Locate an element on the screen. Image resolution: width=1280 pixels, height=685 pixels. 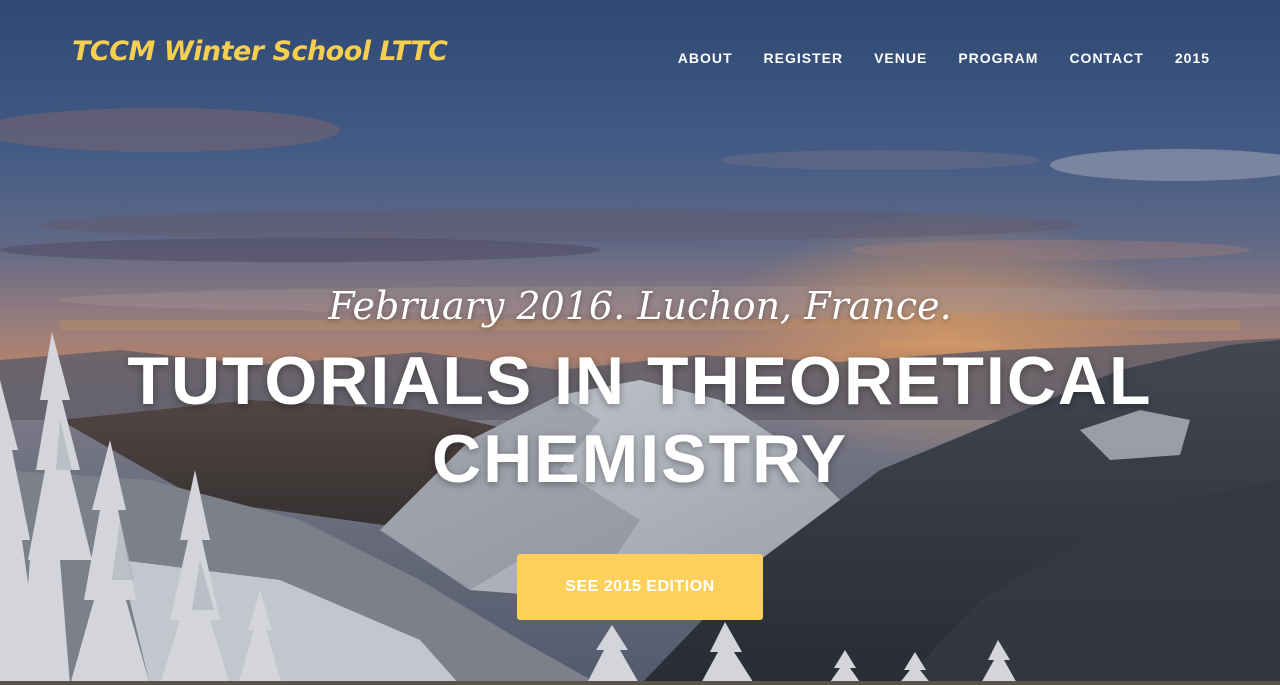
nav-item-about: ABOUT is located at coordinates (705, 57).